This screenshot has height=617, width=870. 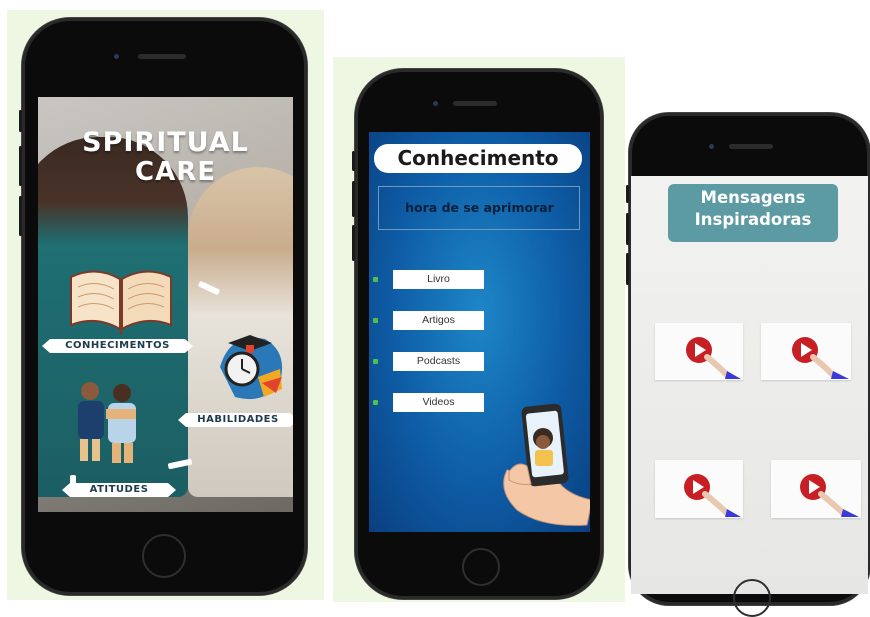 I want to click on menu-podcasts-button: Podcasts, so click(x=438, y=361).